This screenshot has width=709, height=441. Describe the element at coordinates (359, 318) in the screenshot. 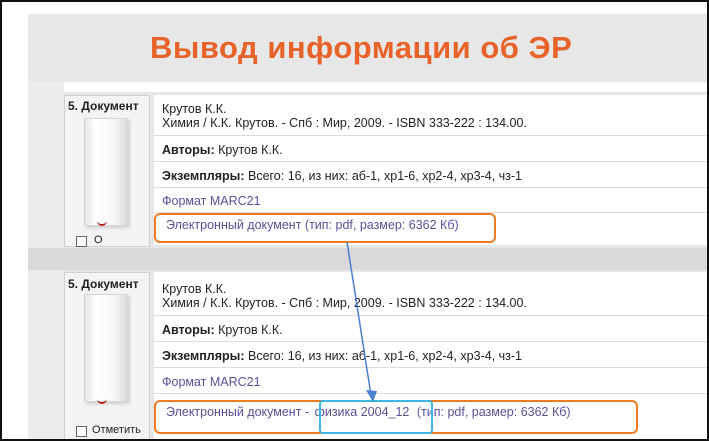

I see `arrow-line` at that location.